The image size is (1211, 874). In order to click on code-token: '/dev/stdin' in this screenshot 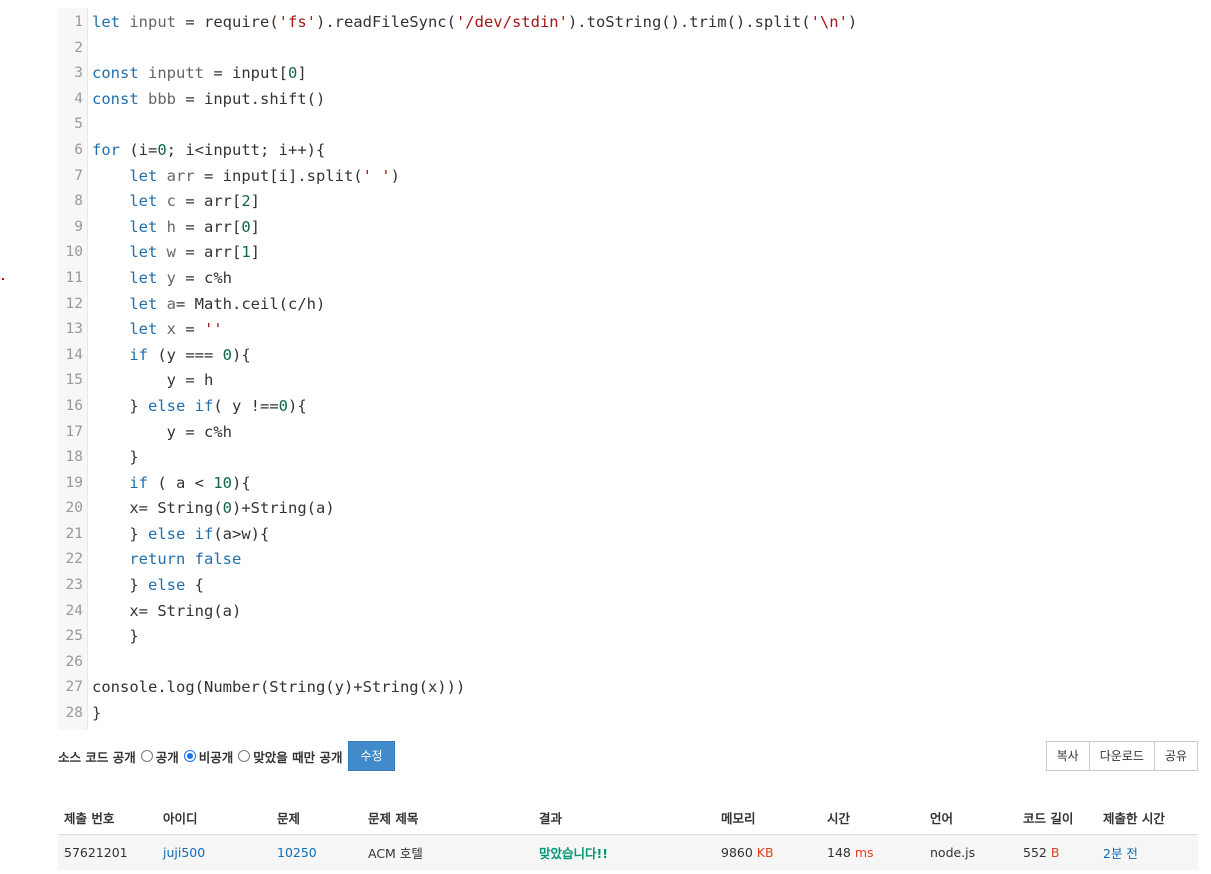, I will do `click(511, 22)`.